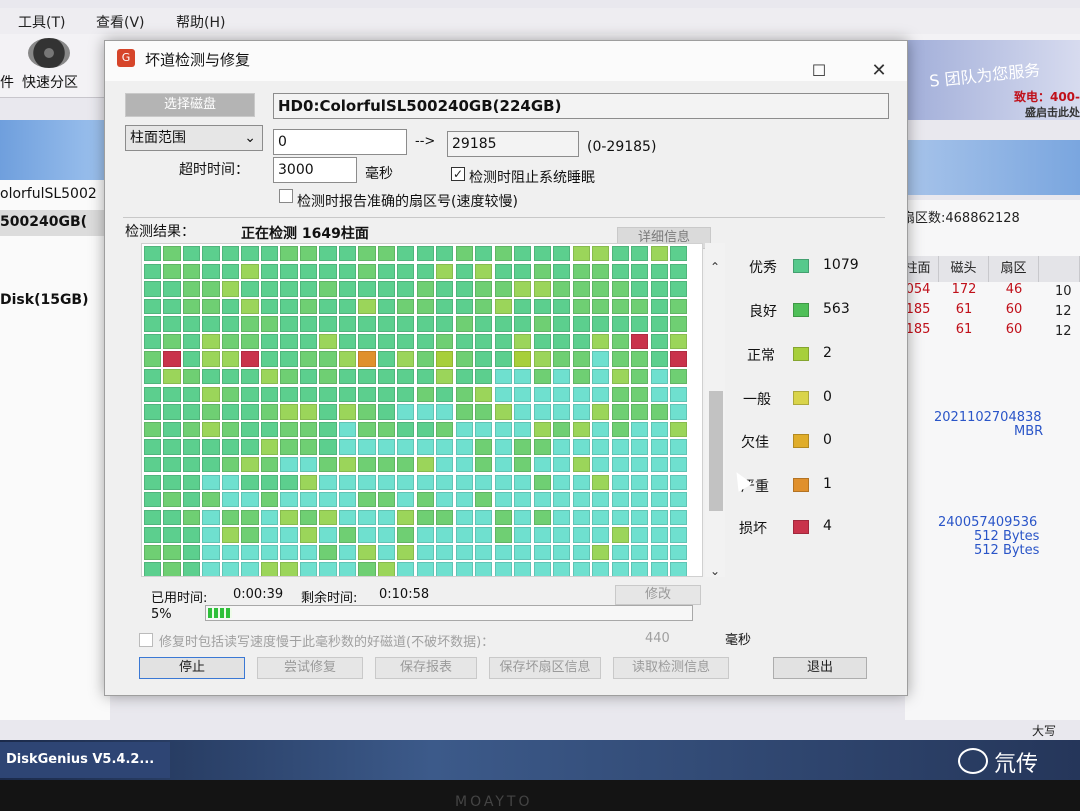  Describe the element at coordinates (190, 105) in the screenshot. I see `select-disk-button: 选择磁盘` at that location.